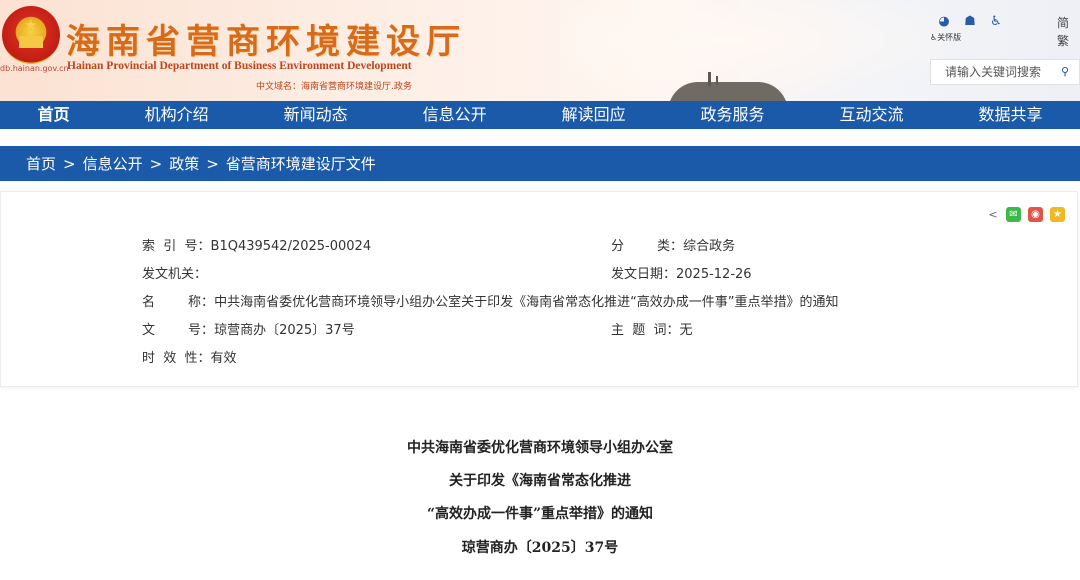  I want to click on banner-tower, so click(709, 79).